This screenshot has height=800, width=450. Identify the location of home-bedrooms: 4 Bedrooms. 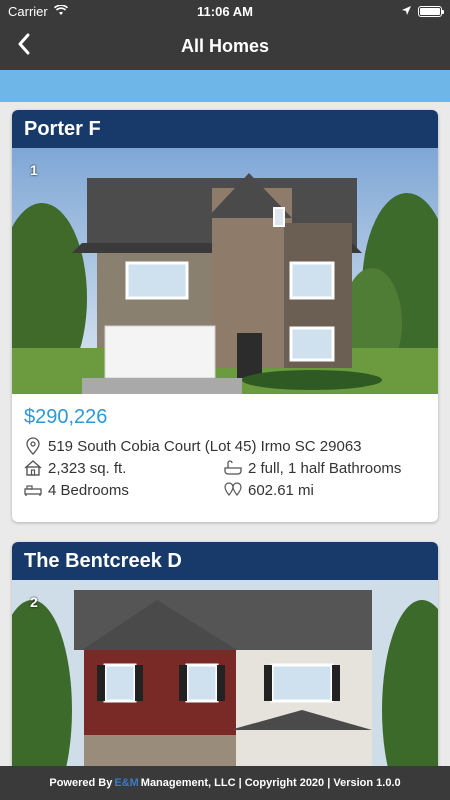
(88, 490).